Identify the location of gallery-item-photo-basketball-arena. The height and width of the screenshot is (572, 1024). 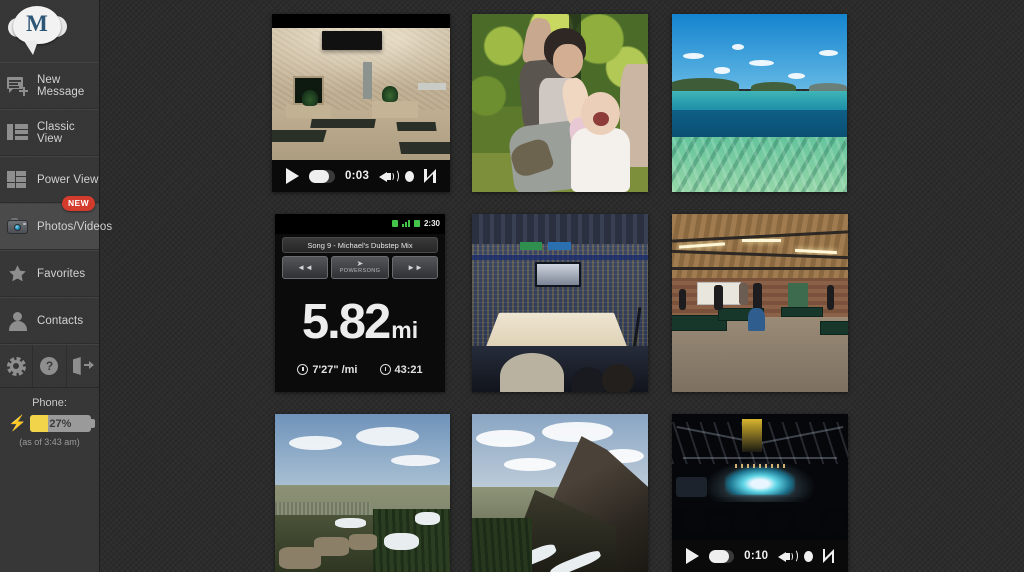
(560, 303).